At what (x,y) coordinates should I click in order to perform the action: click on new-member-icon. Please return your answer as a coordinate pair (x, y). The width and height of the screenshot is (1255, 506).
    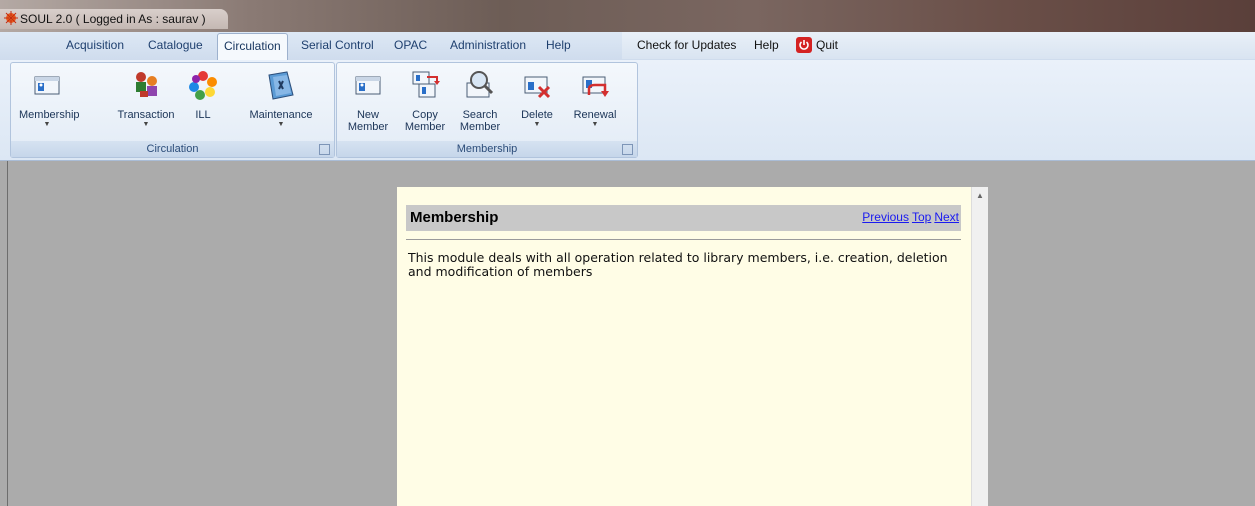
    Looking at the image, I should click on (368, 85).